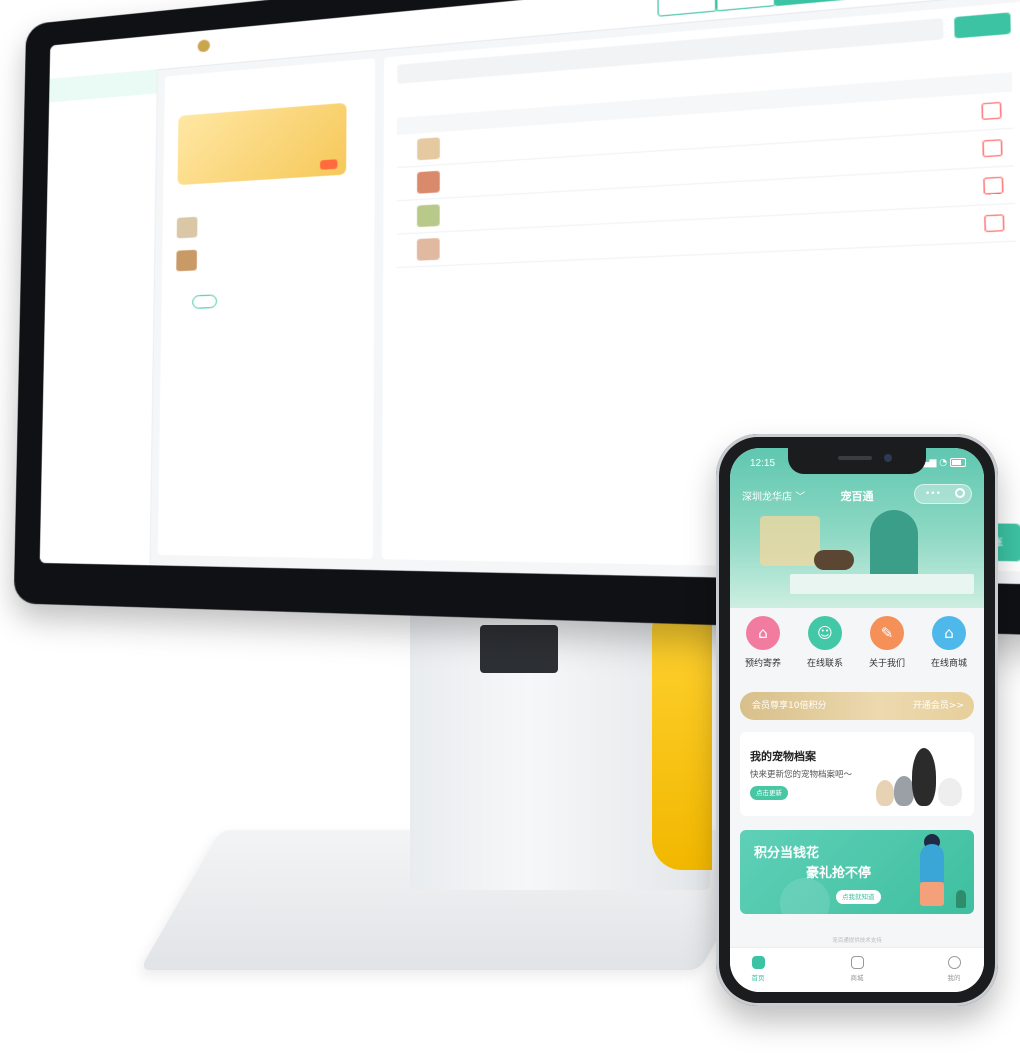 The width and height of the screenshot is (1020, 1064). What do you see at coordinates (99, 317) in the screenshot?
I see `pos-sidebar` at bounding box center [99, 317].